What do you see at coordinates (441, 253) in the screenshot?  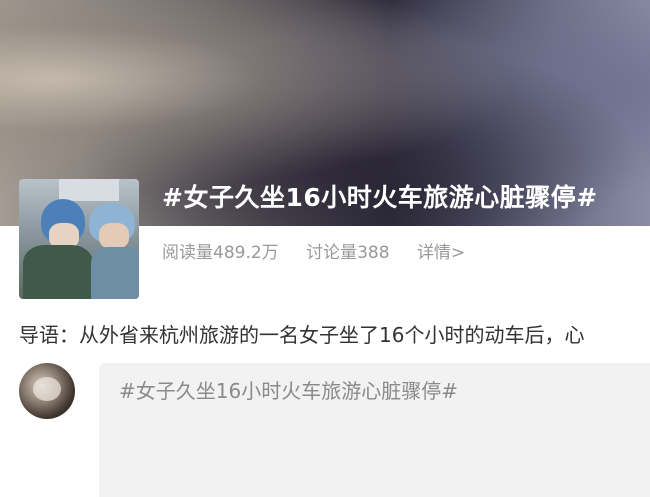 I see `details-link: 详情>` at bounding box center [441, 253].